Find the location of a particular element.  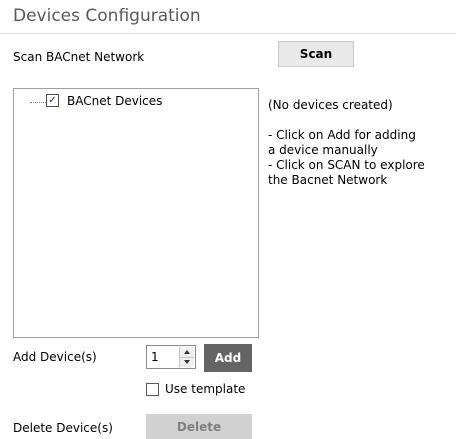

tree-root-label: BACnet Devices is located at coordinates (114, 101).